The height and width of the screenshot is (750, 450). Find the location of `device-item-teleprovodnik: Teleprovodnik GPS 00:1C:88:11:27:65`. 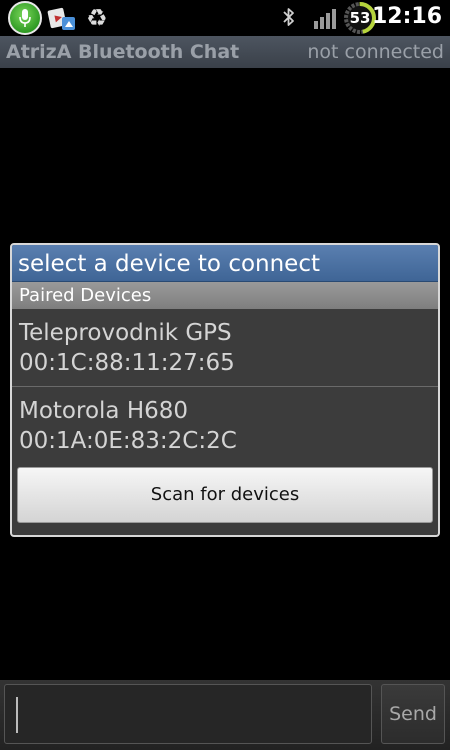

device-item-teleprovodnik: Teleprovodnik GPS 00:1C:88:11:27:65 is located at coordinates (225, 348).